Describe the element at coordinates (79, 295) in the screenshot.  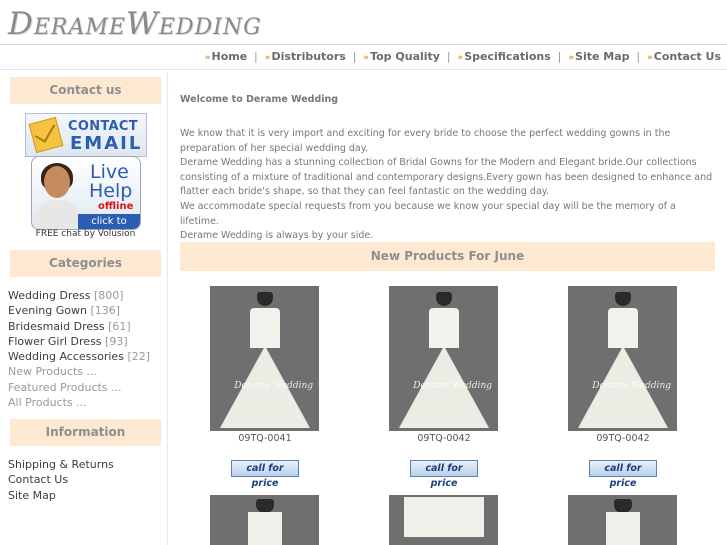
I see `category-wedding-dress: Wedding Dress [800]` at that location.